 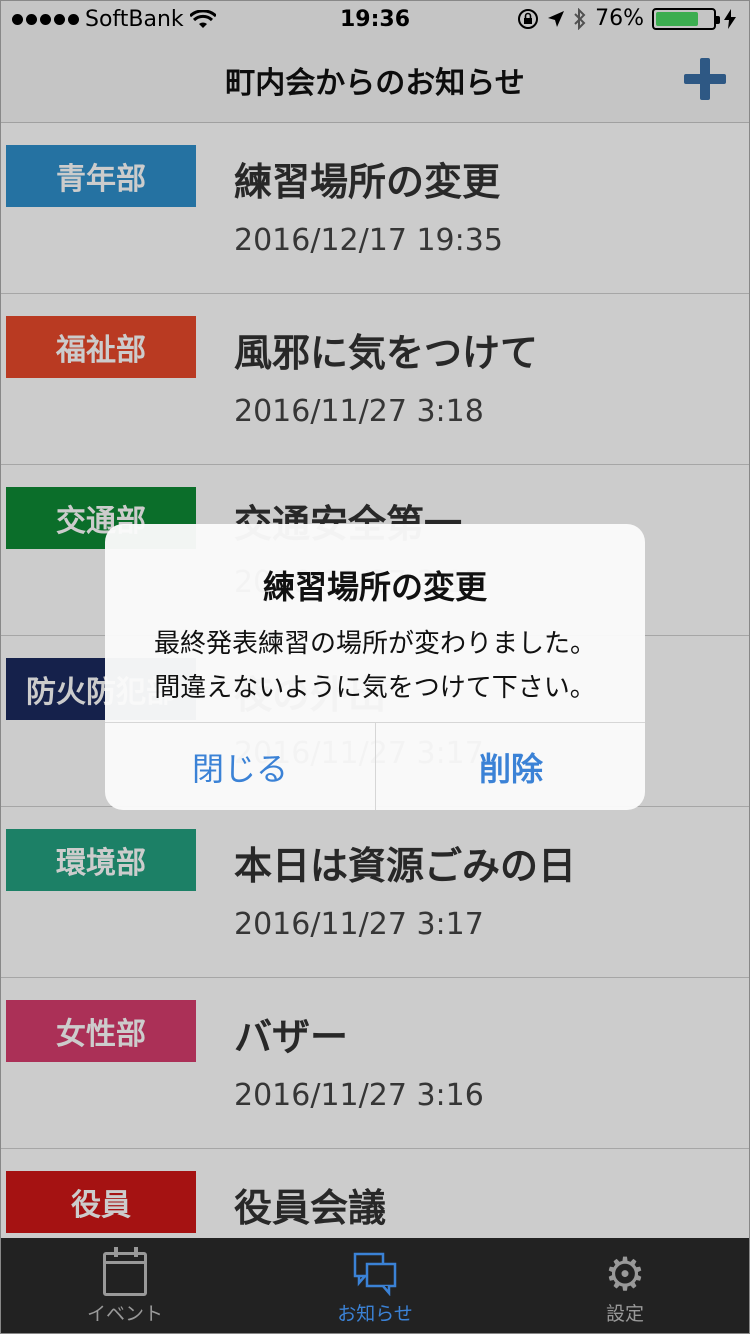 What do you see at coordinates (625, 1274) in the screenshot?
I see `gear-icon: ⚙` at bounding box center [625, 1274].